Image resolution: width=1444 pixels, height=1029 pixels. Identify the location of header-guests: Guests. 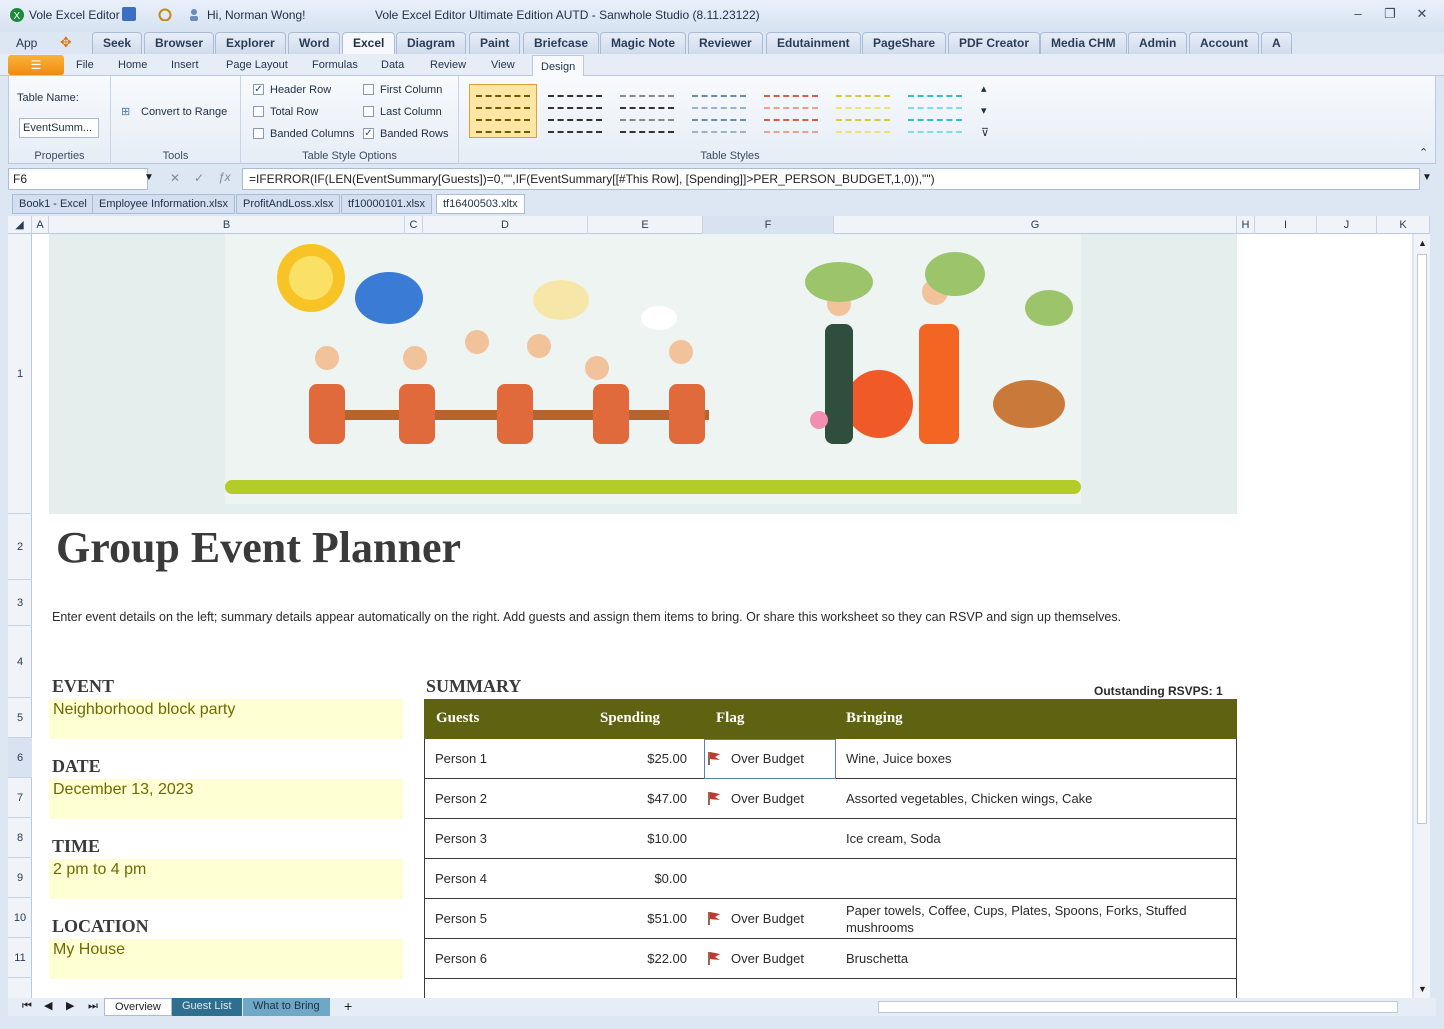
(457, 718).